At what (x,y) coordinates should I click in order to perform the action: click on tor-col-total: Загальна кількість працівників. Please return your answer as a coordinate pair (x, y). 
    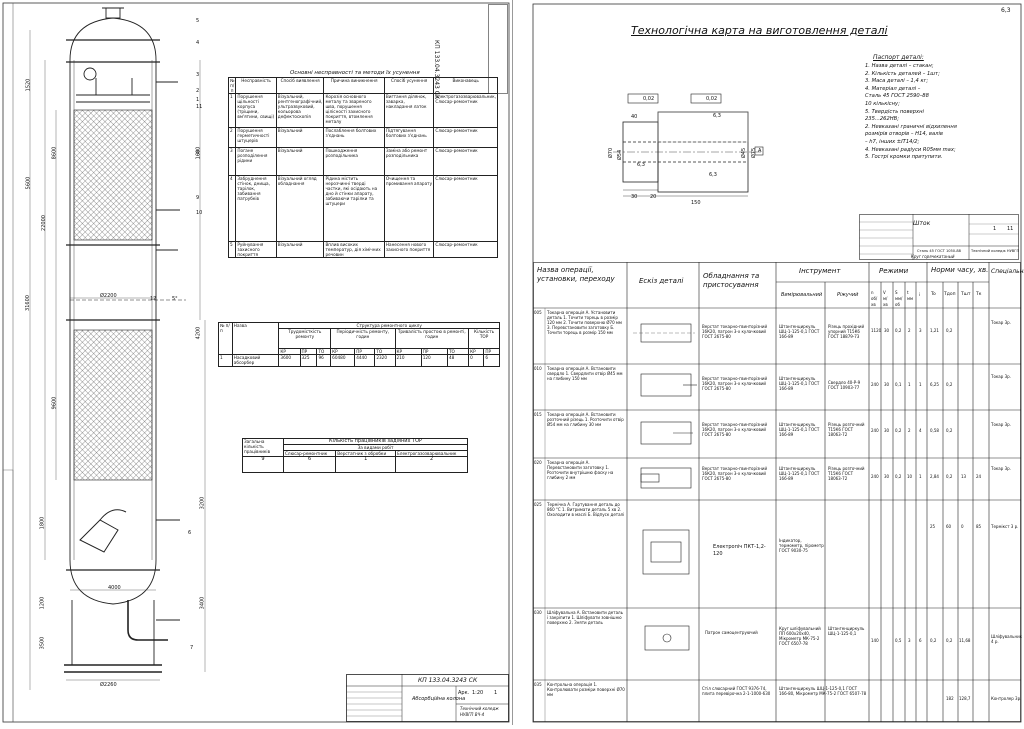
    Looking at the image, I should click on (263, 447).